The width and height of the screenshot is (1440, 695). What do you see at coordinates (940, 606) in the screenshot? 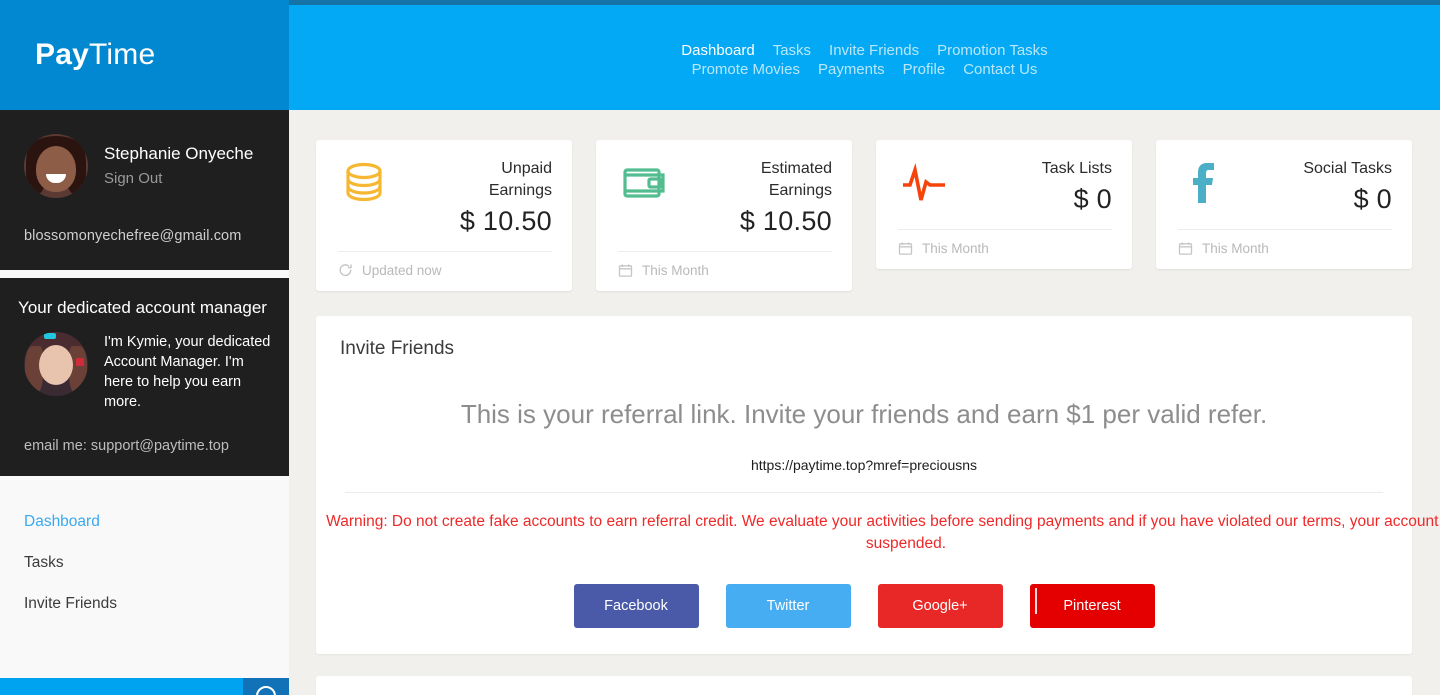
I see `share-googleplus-button: Google+` at bounding box center [940, 606].